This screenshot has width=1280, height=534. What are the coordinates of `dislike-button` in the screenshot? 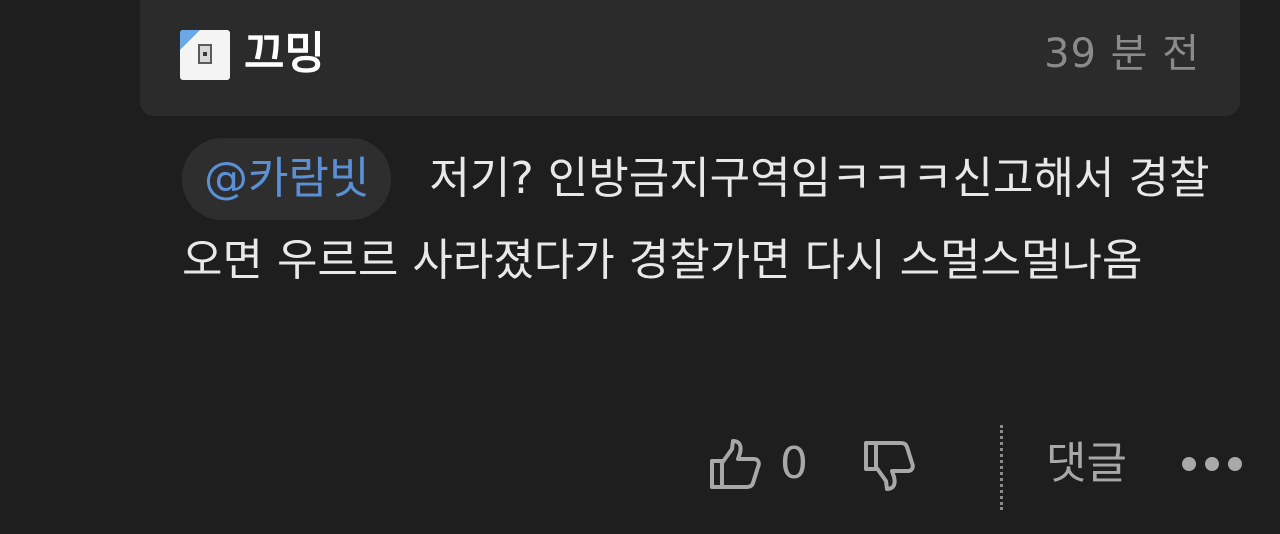 It's located at (889, 466).